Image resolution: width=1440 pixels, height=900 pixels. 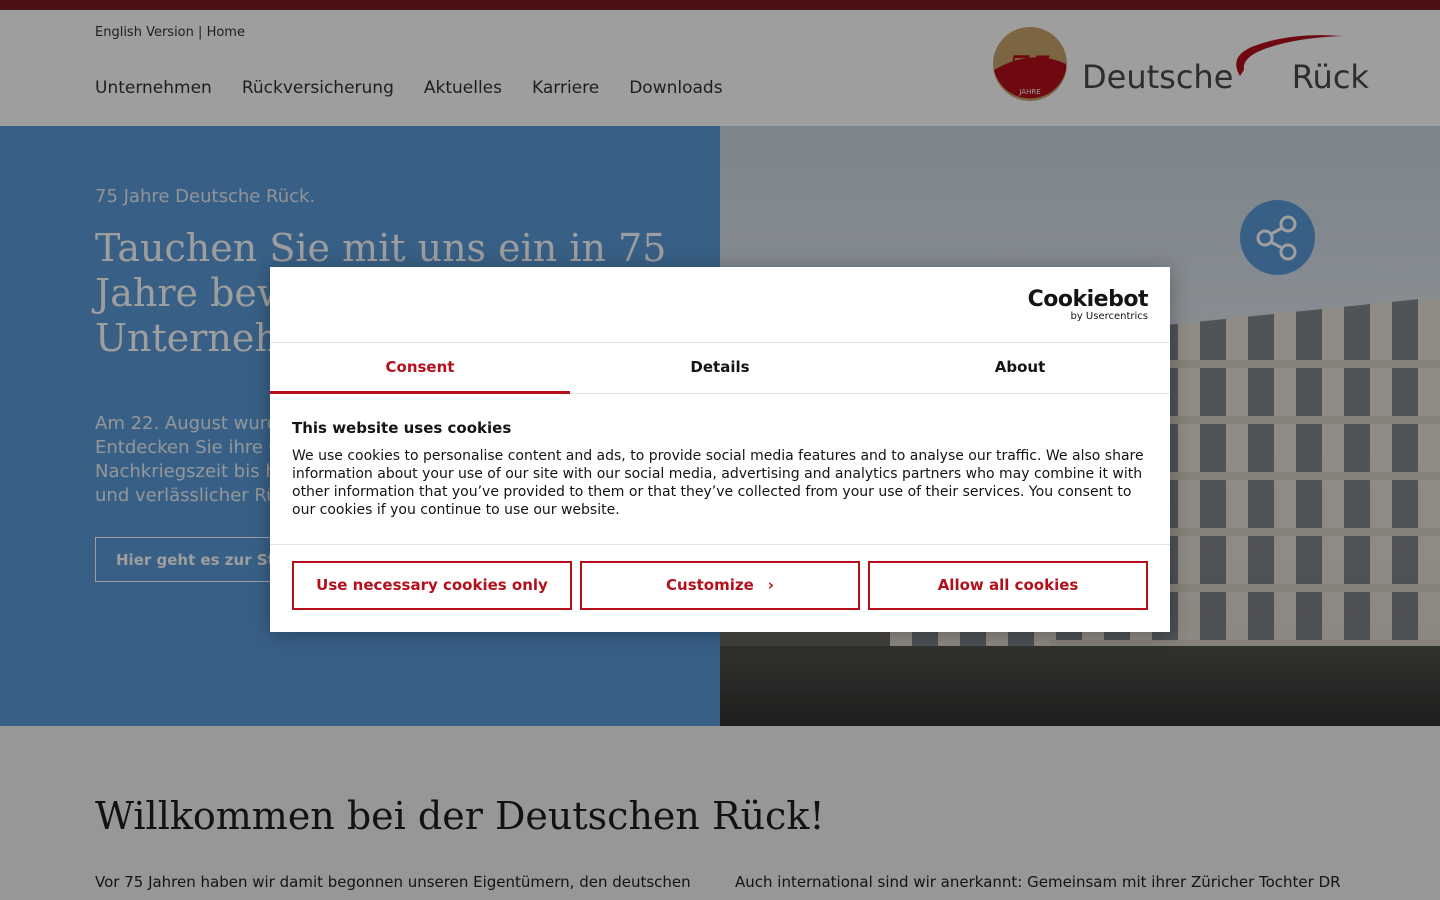 I want to click on tab-consent: Consent, so click(x=420, y=368).